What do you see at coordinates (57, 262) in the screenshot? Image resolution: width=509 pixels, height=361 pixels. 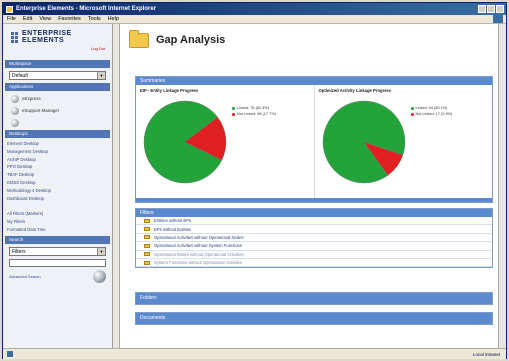 I see `search-input` at bounding box center [57, 262].